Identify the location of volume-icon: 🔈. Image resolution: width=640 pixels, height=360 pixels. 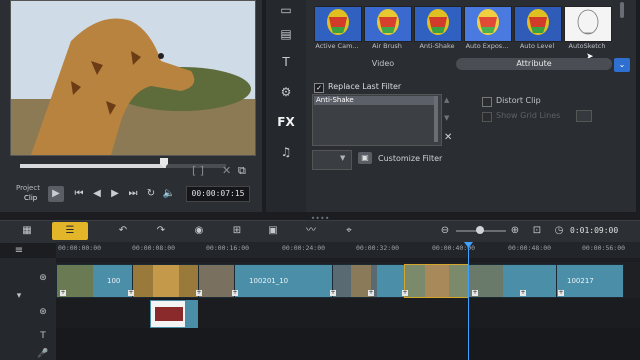
(169, 194).